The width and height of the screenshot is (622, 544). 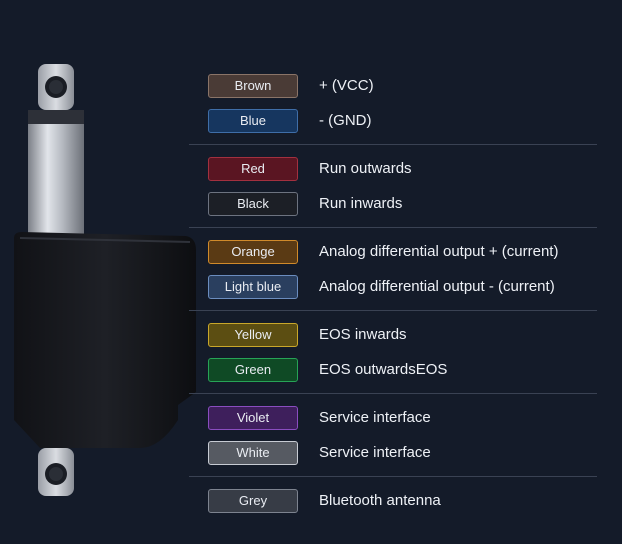 I want to click on wire-row: Blue - (GND), so click(x=393, y=120).